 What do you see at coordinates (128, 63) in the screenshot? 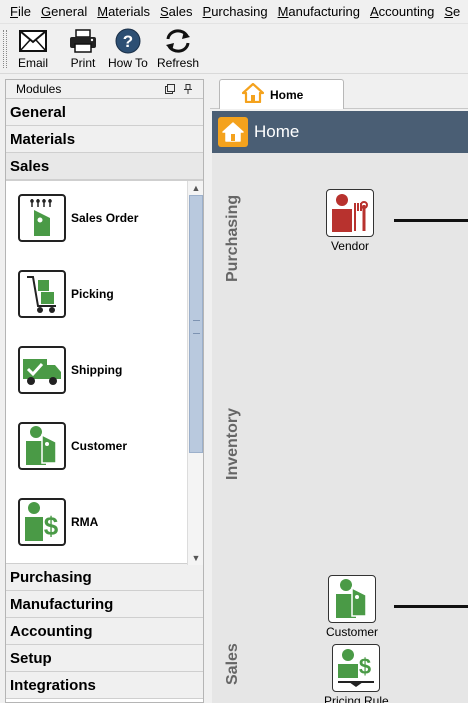
I see `how-to-label: How To` at bounding box center [128, 63].